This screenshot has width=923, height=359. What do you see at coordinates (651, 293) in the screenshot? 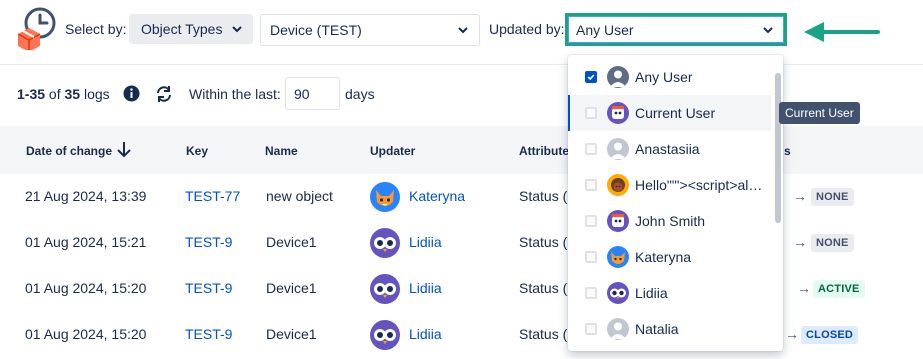
I see `option-label: Lidiia` at bounding box center [651, 293].